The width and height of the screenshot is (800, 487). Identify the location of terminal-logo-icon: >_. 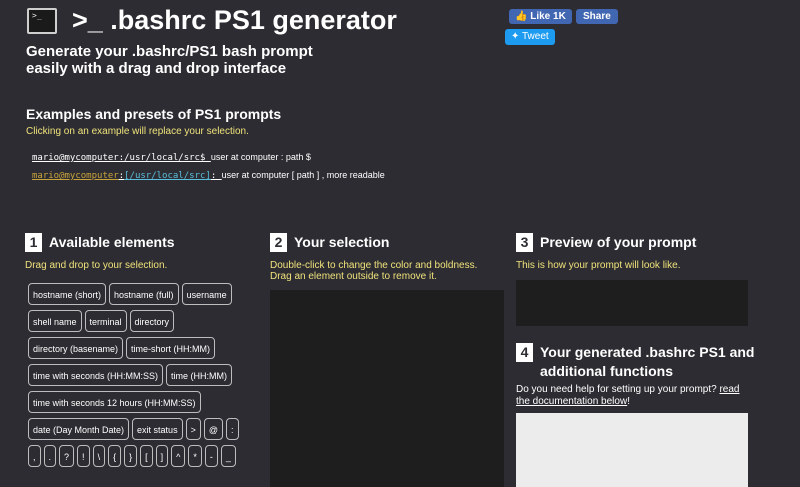
(42, 21).